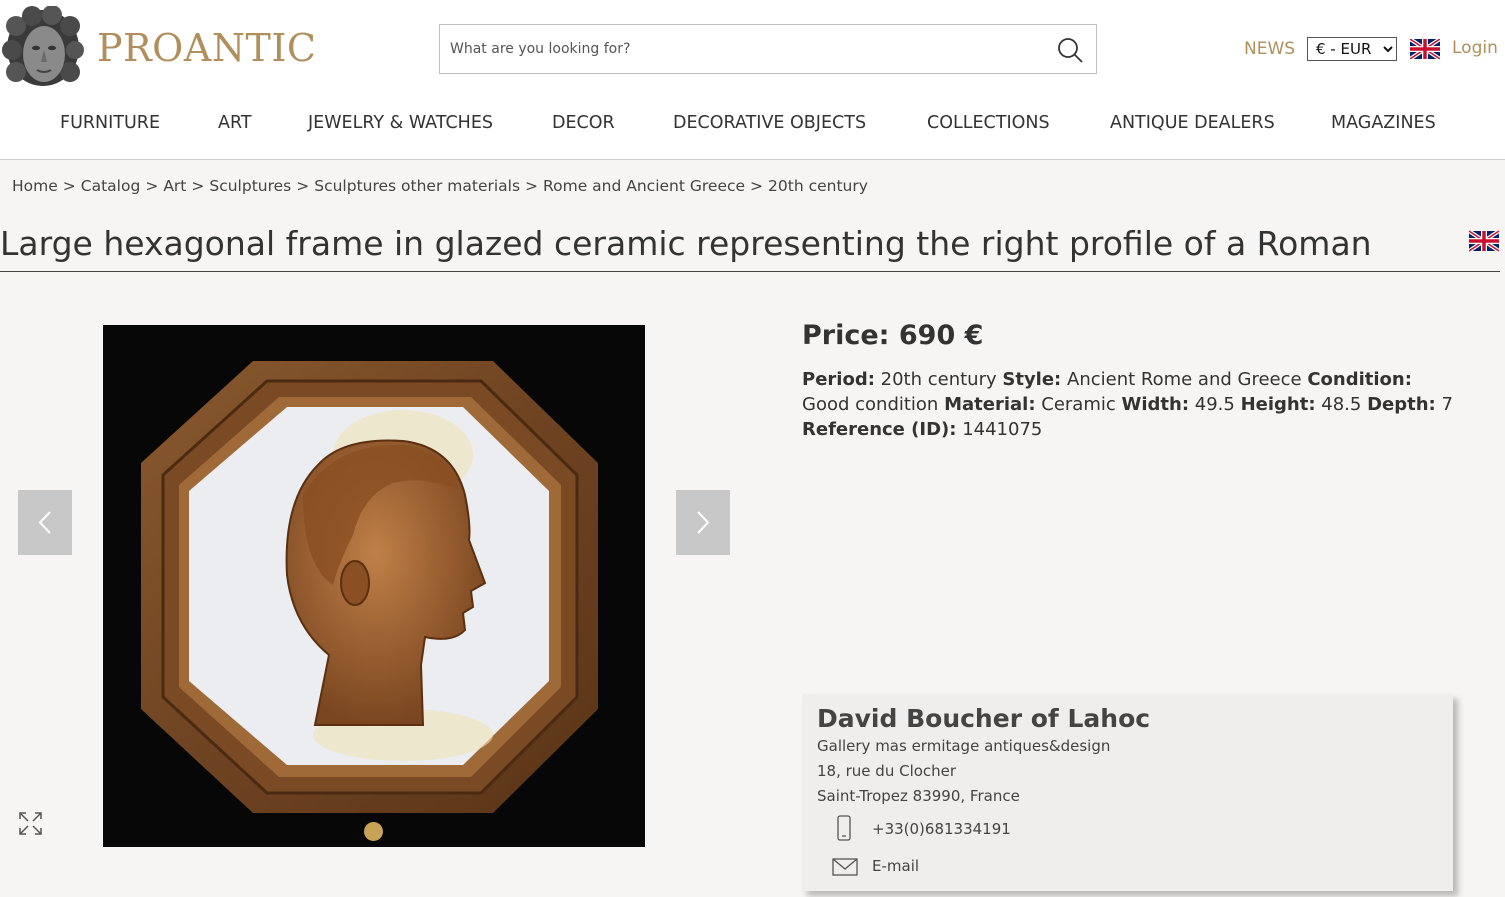 Image resolution: width=1505 pixels, height=897 pixels. Describe the element at coordinates (110, 123) in the screenshot. I see `nav-item-furniture: FURNITURE` at that location.